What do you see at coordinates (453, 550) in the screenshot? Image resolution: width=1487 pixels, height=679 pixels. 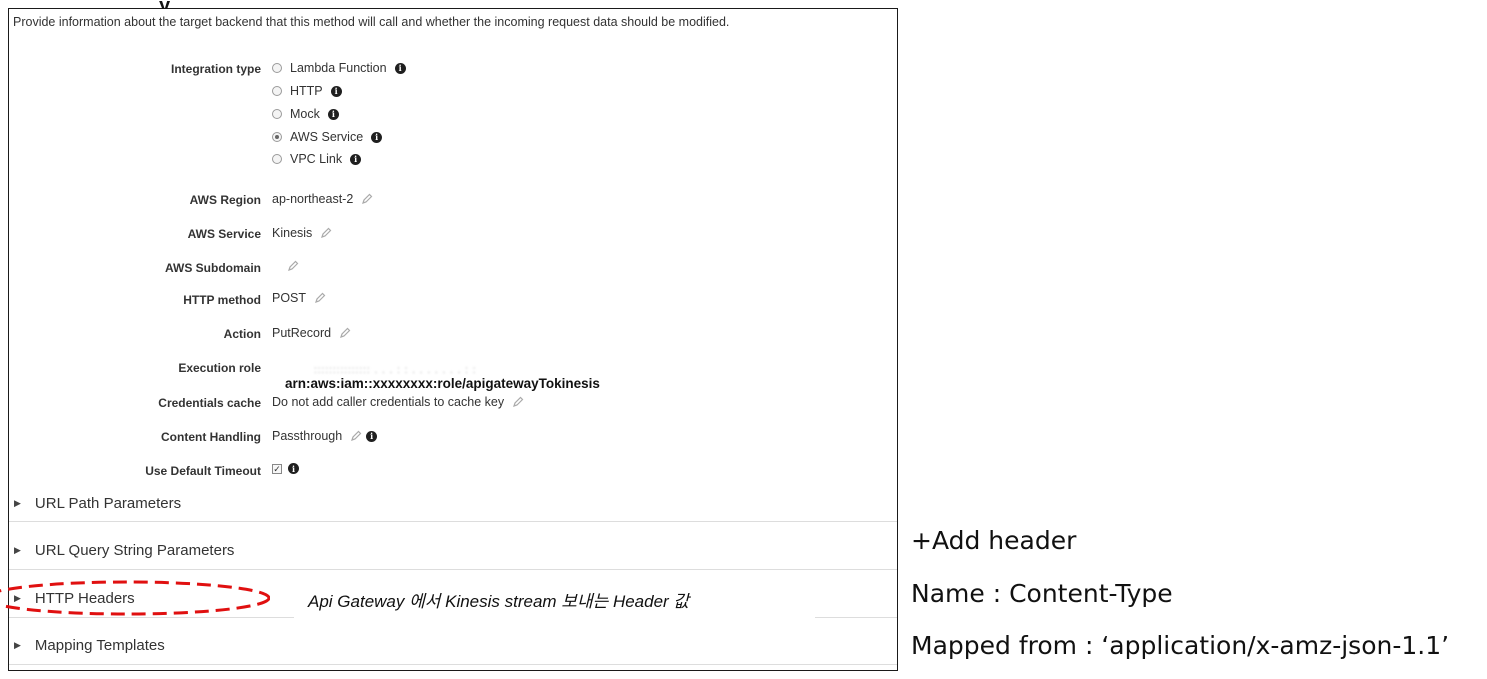 I see `section-url-query-string-parameters: ▶ URL Query String Parameters` at bounding box center [453, 550].